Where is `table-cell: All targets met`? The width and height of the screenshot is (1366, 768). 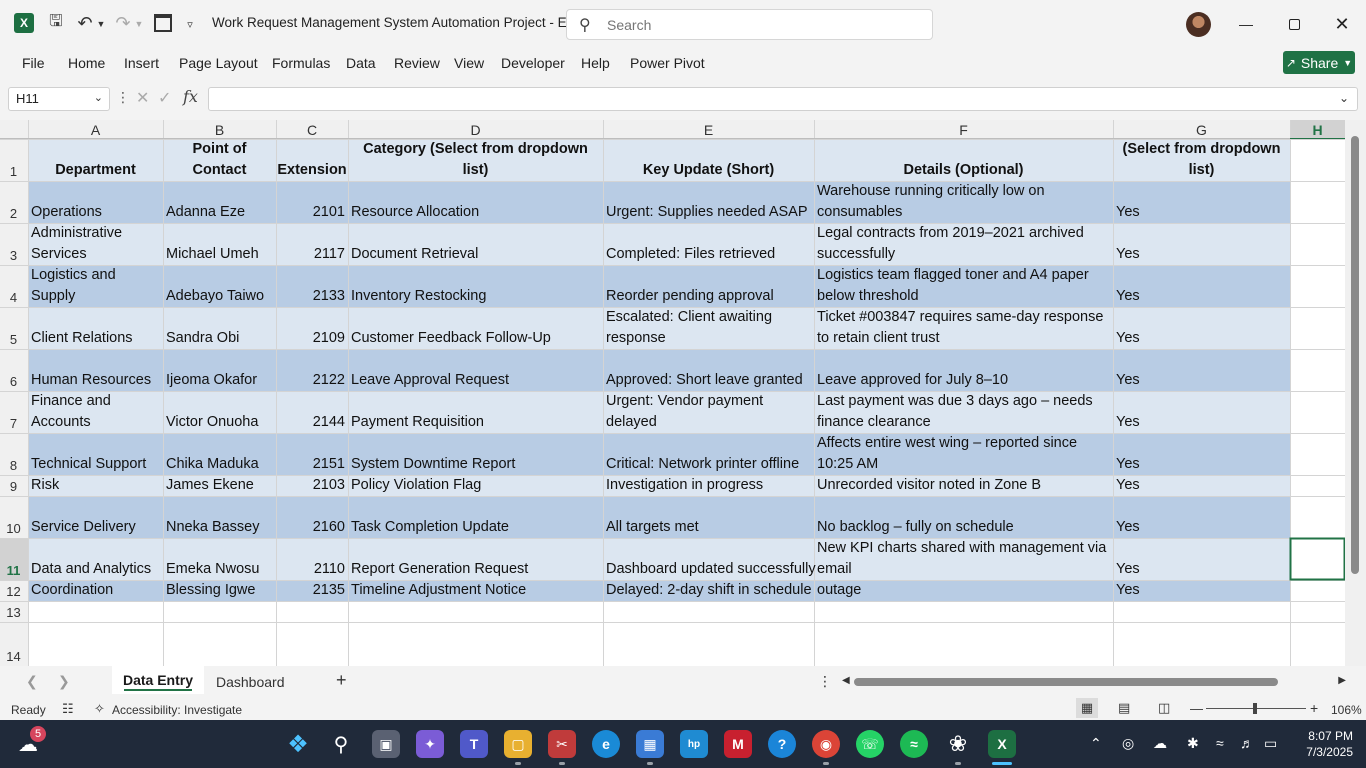 table-cell: All targets met is located at coordinates (708, 517).